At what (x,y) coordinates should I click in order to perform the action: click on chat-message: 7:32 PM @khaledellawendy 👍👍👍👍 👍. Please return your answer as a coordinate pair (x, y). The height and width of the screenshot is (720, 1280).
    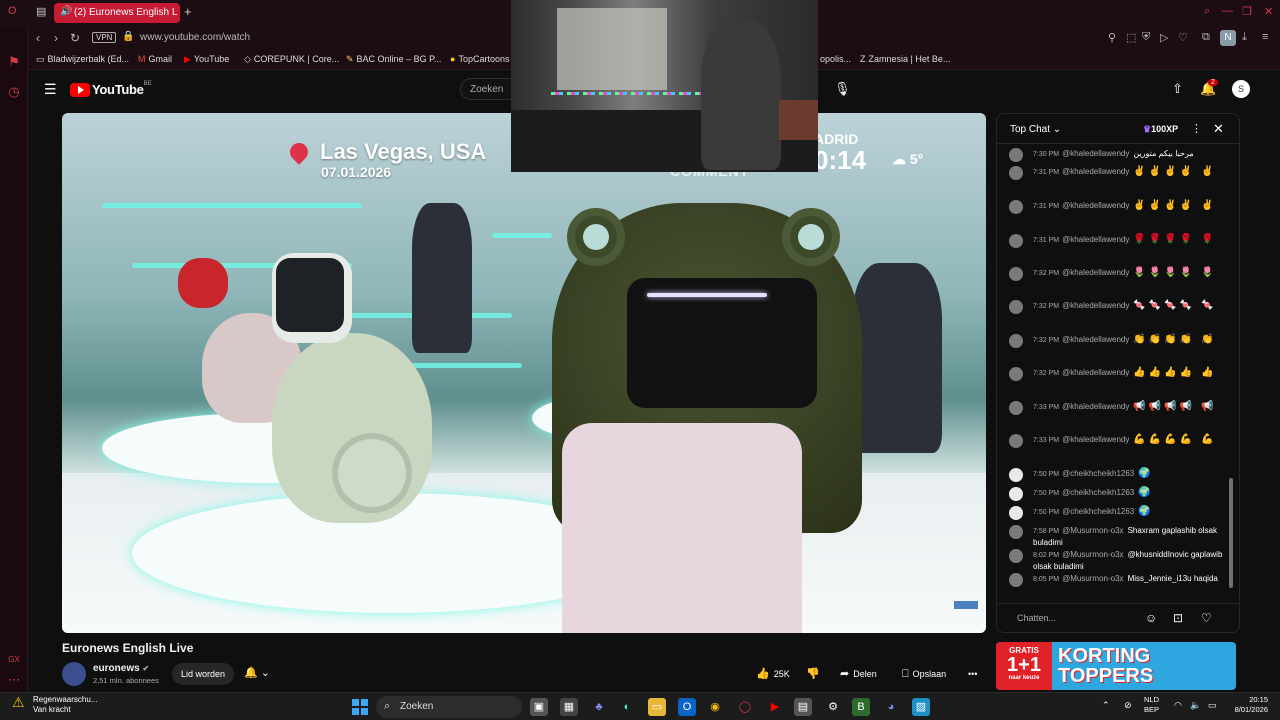
    Looking at the image, I should click on (1120, 374).